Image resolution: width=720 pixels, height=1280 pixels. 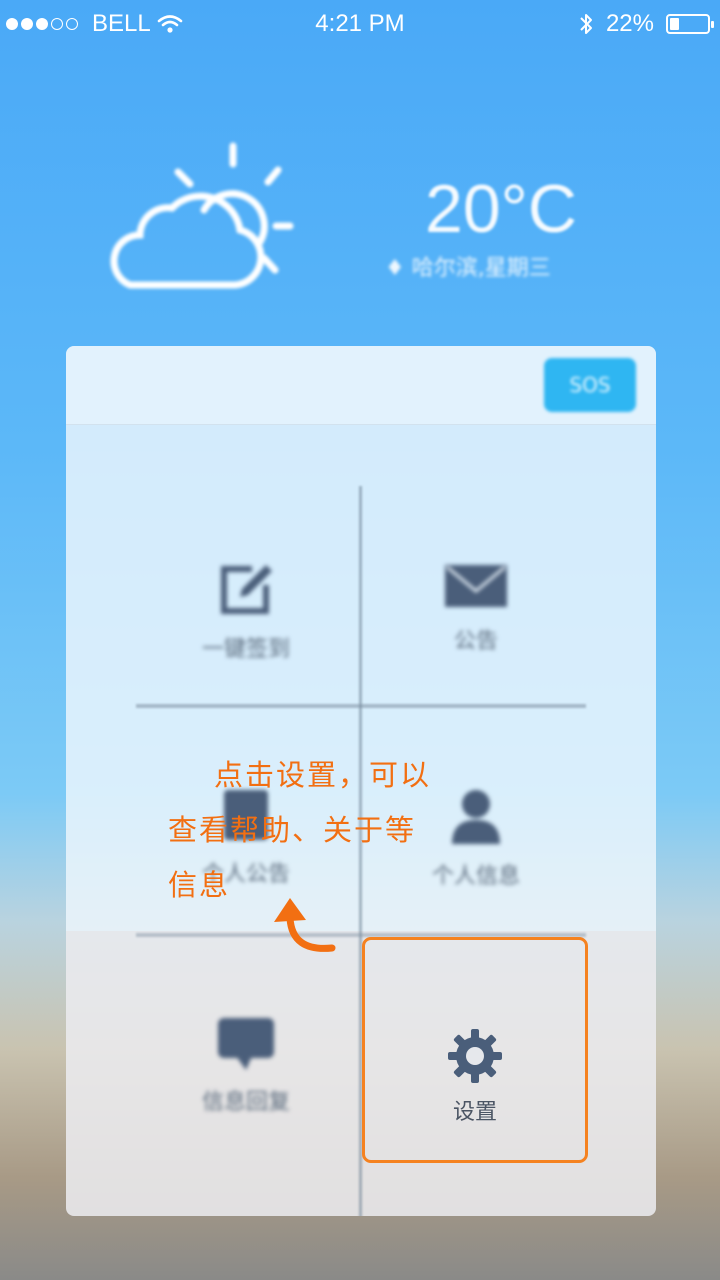 What do you see at coordinates (475, 641) in the screenshot?
I see `tile-label: 公告` at bounding box center [475, 641].